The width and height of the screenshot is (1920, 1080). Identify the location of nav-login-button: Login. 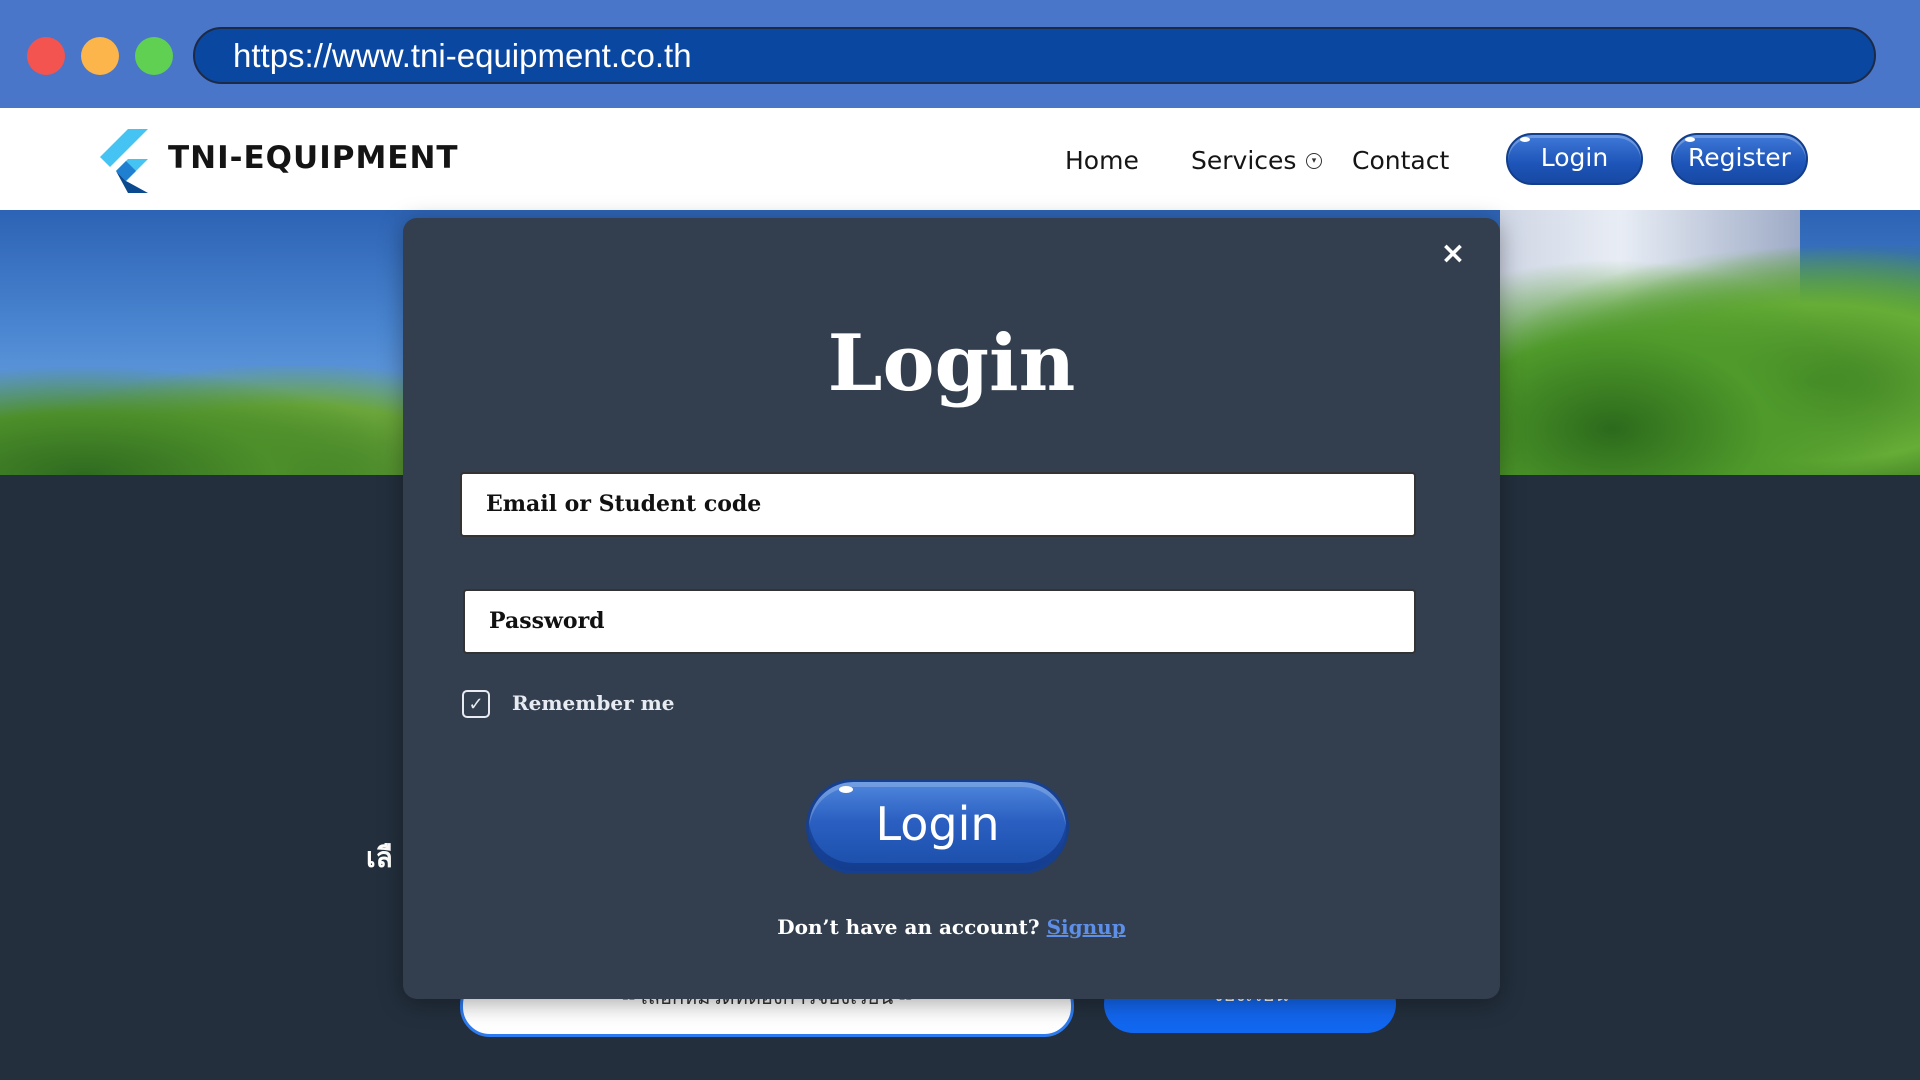
(1574, 159).